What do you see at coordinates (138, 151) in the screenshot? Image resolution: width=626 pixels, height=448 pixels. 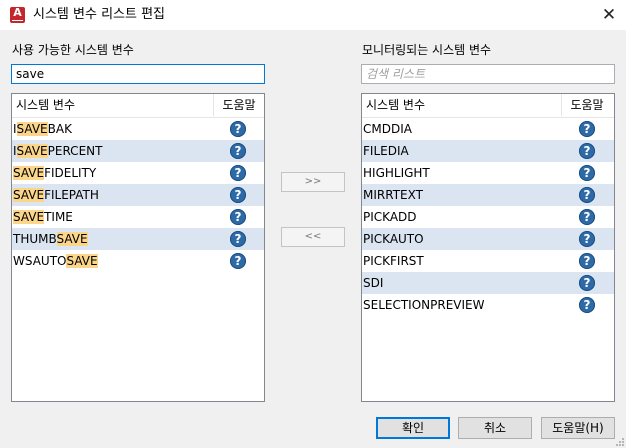 I see `list-item: ISAVEPERCENT?` at bounding box center [138, 151].